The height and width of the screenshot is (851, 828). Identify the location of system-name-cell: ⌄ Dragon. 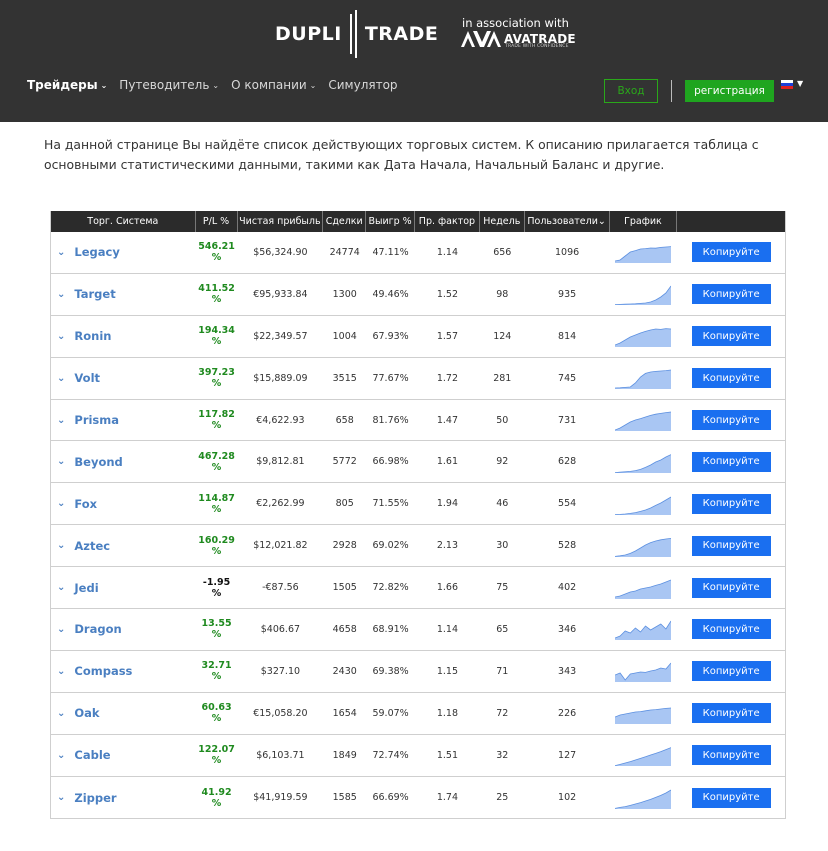
(123, 629).